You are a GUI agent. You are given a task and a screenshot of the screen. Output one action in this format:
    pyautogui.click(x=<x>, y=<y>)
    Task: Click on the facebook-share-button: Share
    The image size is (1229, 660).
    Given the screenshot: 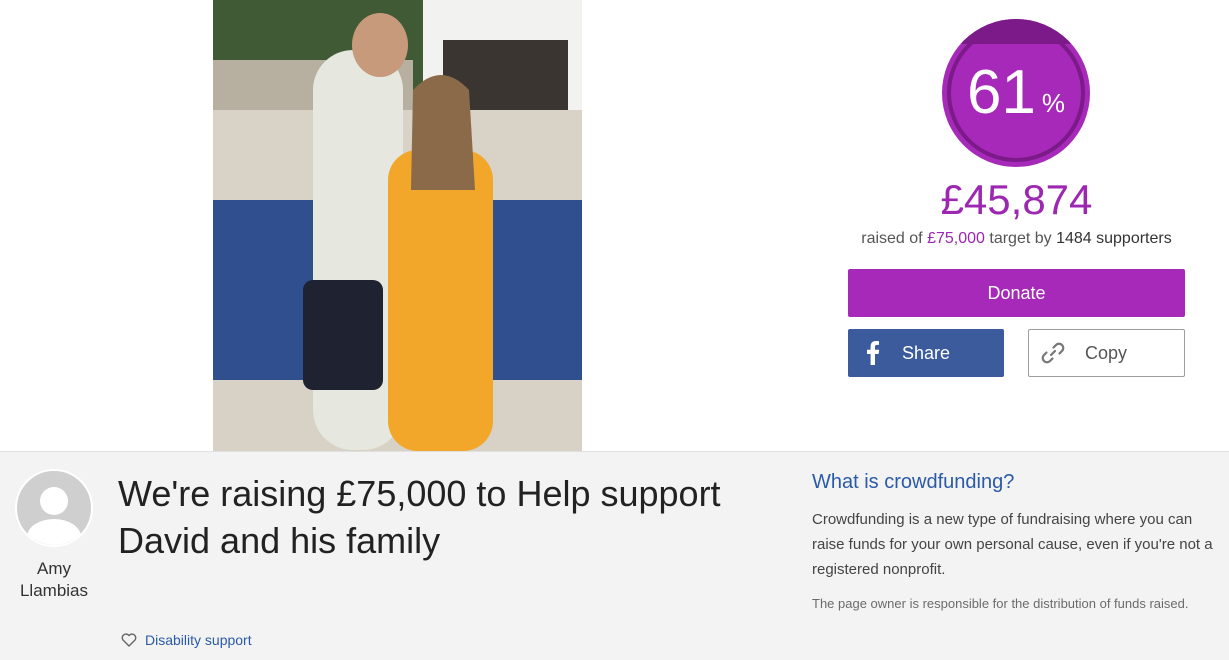 What is the action you would take?
    pyautogui.click(x=926, y=353)
    